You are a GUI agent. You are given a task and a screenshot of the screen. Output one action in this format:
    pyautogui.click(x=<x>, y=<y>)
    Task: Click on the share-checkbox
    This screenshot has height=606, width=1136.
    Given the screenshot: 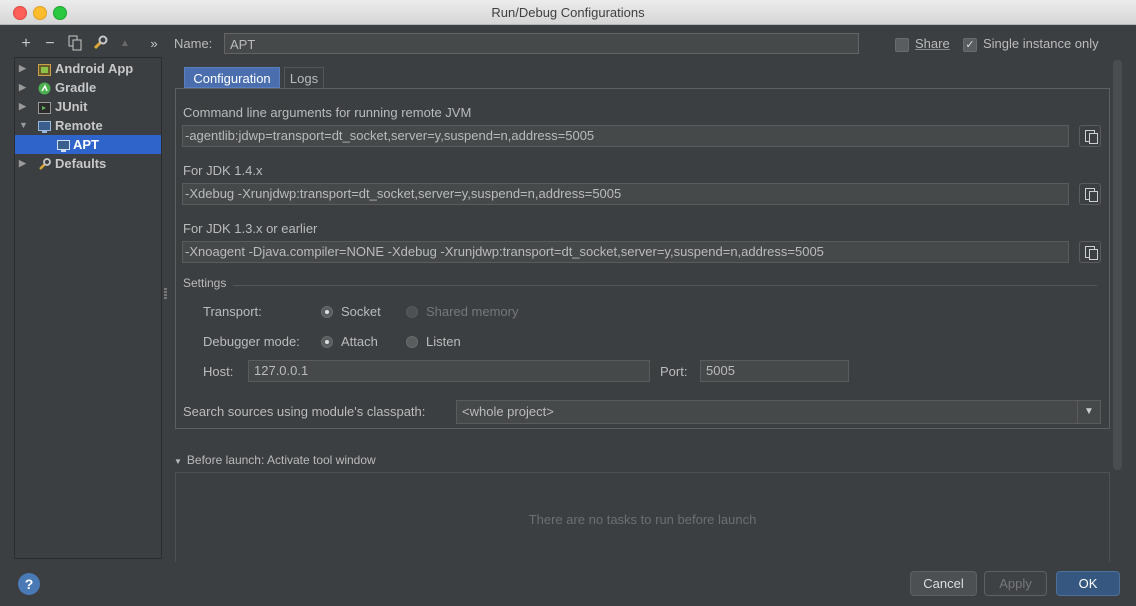 What is the action you would take?
    pyautogui.click(x=902, y=45)
    